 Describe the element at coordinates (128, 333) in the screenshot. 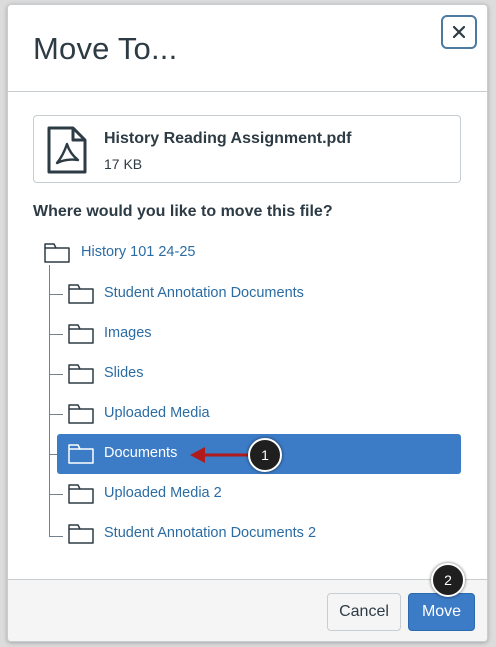

I see `folder-label: Images` at that location.